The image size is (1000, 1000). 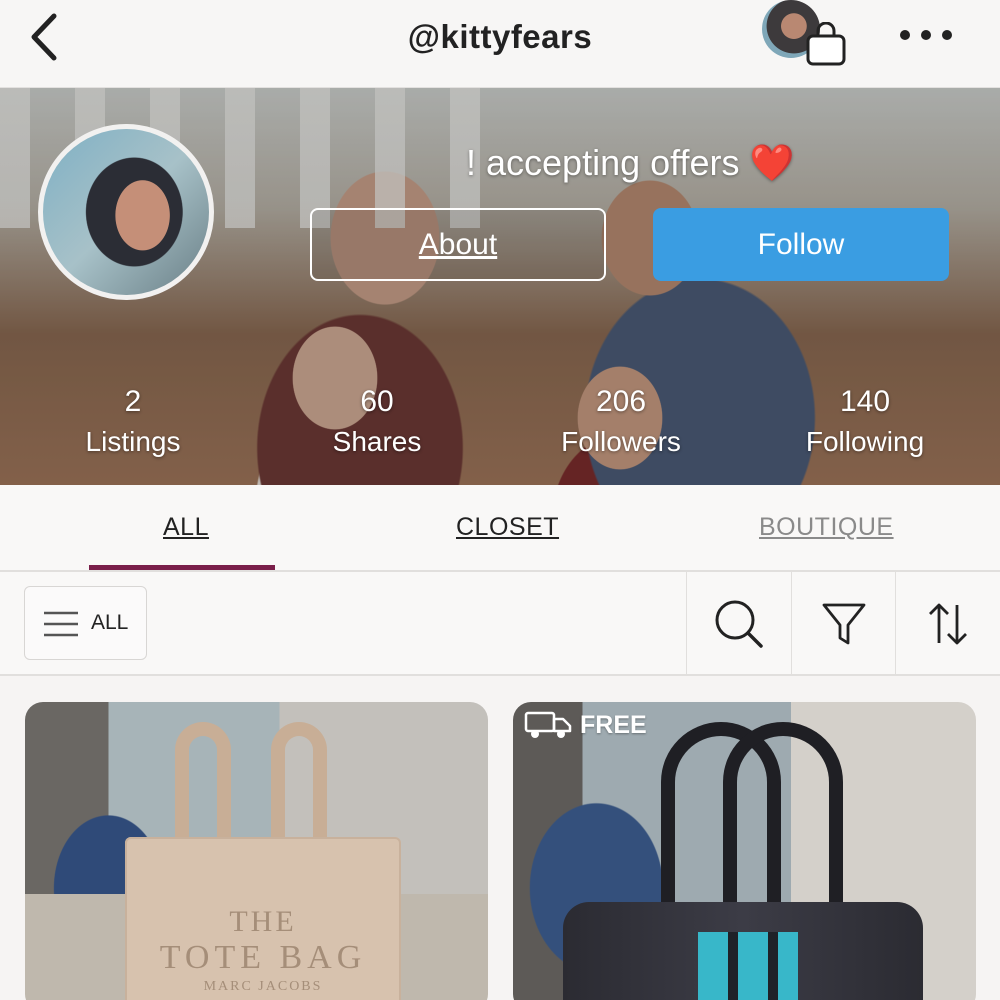 I want to click on stat-label: Followers, so click(x=621, y=441).